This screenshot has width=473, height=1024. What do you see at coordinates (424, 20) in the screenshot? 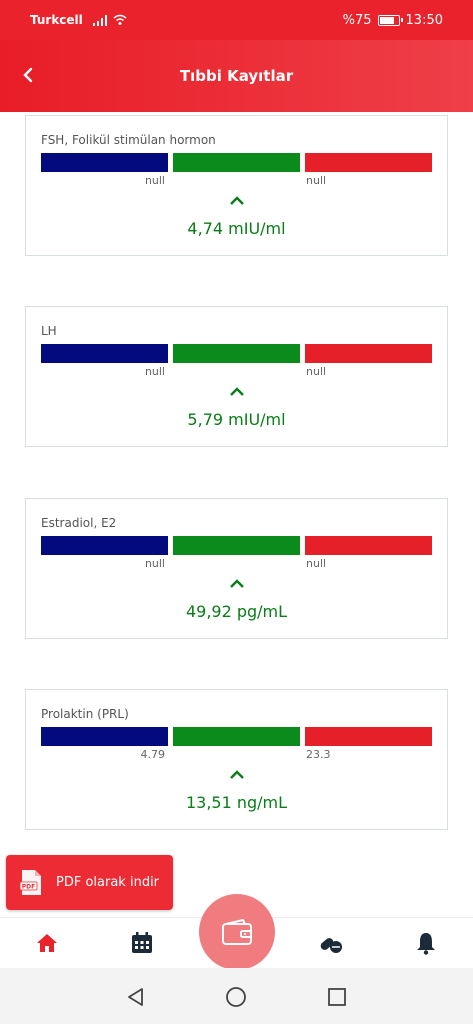
I see `clock: 13:50` at bounding box center [424, 20].